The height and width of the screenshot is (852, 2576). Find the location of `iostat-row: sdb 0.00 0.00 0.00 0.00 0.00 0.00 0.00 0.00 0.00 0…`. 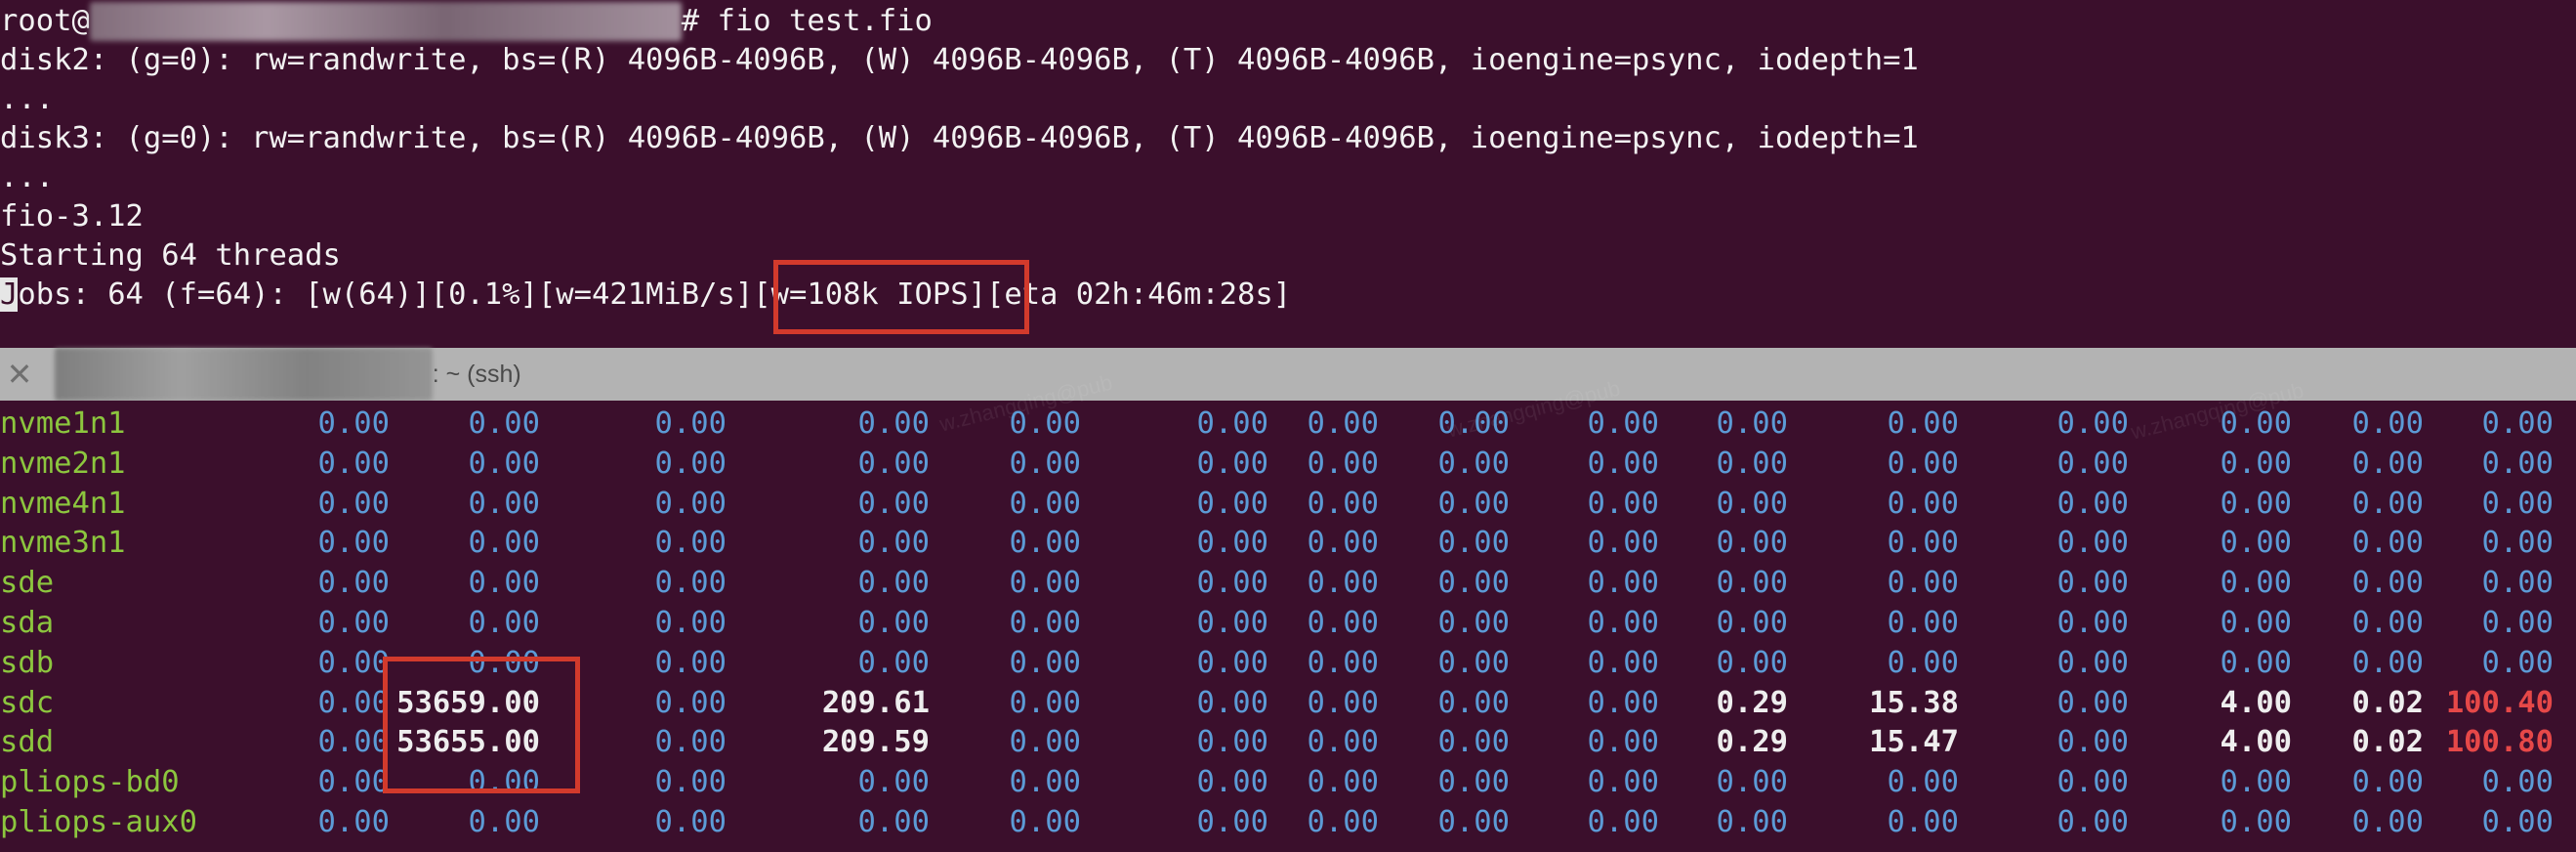

iostat-row: sdb 0.00 0.00 0.00 0.00 0.00 0.00 0.00 0.00 0.00 0… is located at coordinates (1288, 663).